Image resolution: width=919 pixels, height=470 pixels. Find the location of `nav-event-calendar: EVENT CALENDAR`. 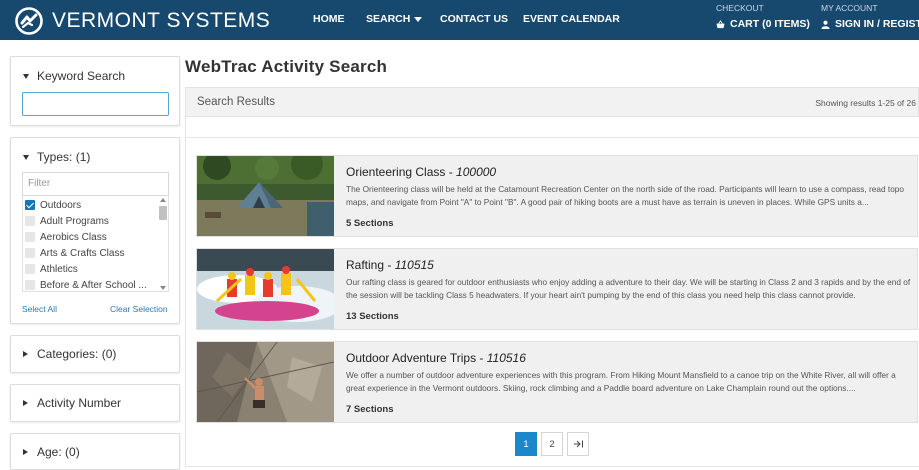

nav-event-calendar: EVENT CALENDAR is located at coordinates (571, 19).